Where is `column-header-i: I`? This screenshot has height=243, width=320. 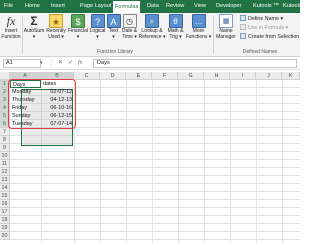
column-header-i: I is located at coordinates (243, 76).